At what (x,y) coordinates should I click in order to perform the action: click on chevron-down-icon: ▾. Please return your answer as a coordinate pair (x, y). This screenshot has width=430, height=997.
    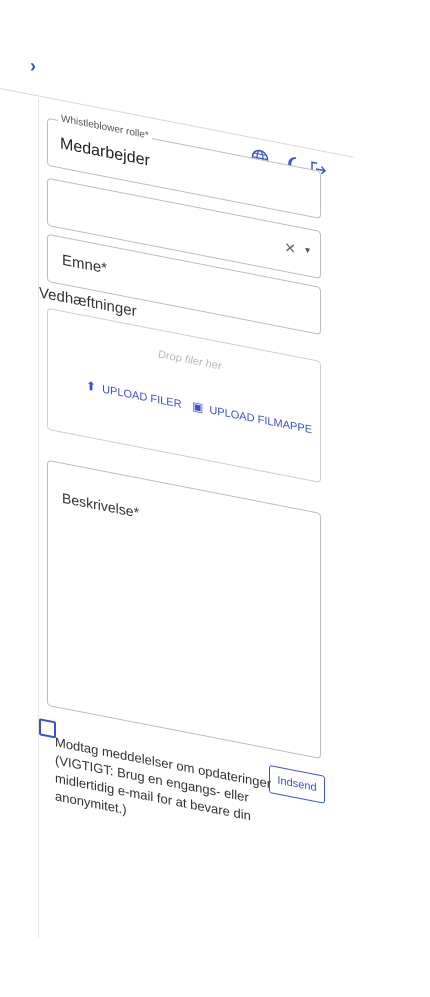
    Looking at the image, I should click on (307, 251).